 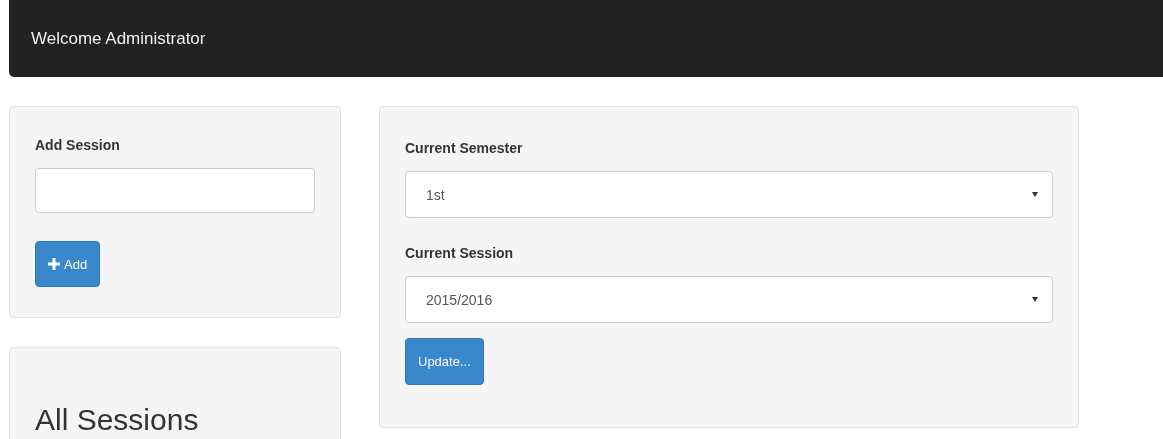 I want to click on navbar-title: Welcome Administrator, so click(x=118, y=38).